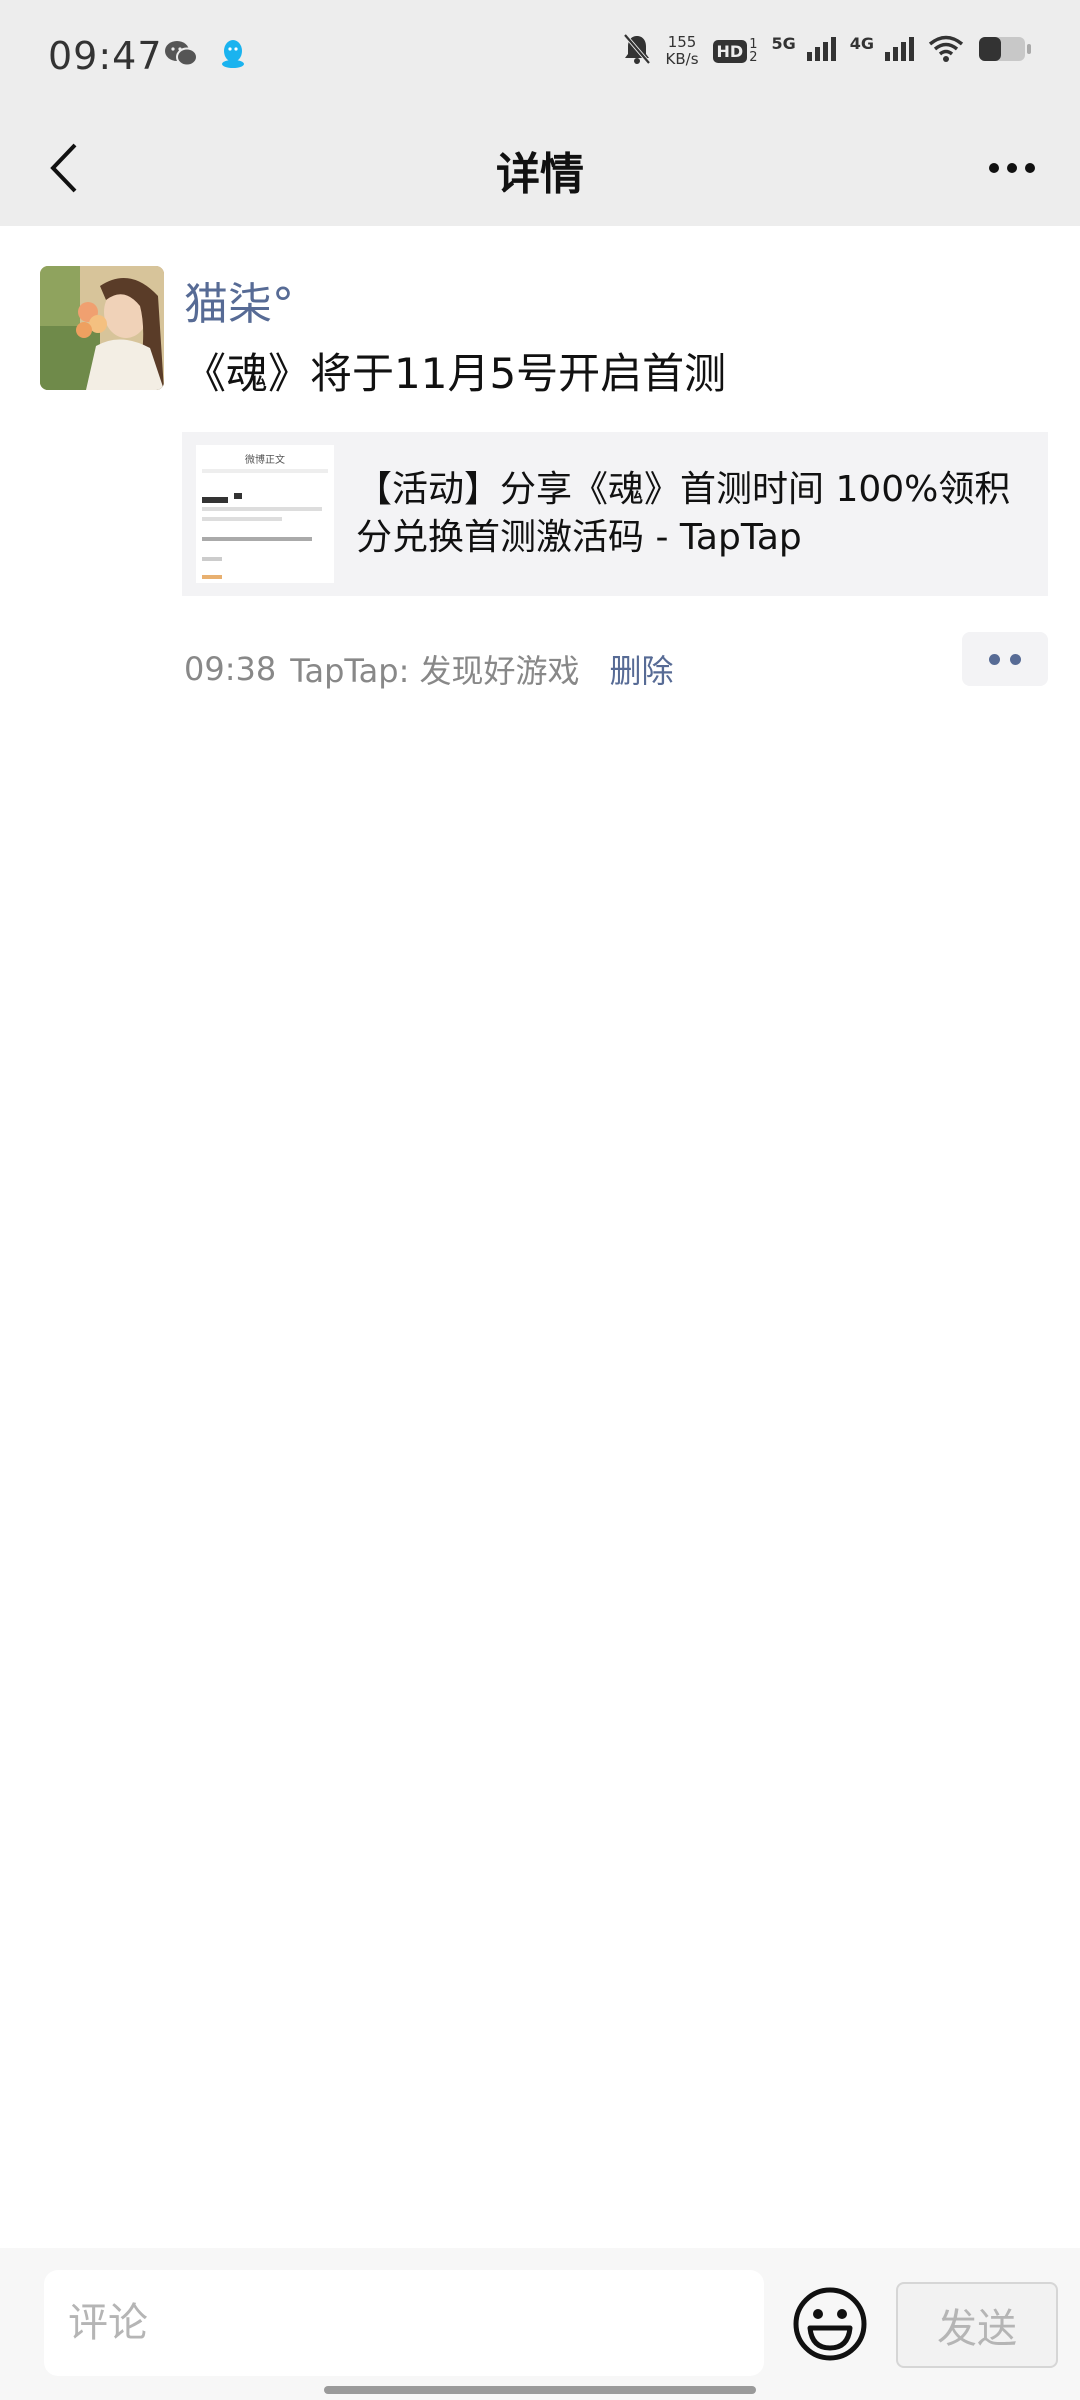  What do you see at coordinates (540, 2390) in the screenshot?
I see `home-indicator` at bounding box center [540, 2390].